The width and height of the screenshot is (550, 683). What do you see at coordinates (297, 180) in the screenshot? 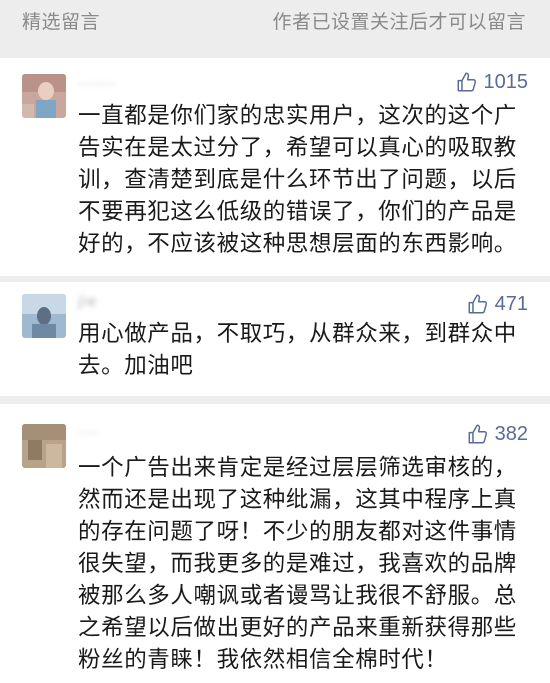
I see `comment-line: 训，查清楚到底是什么环节出了问题，以后` at bounding box center [297, 180].